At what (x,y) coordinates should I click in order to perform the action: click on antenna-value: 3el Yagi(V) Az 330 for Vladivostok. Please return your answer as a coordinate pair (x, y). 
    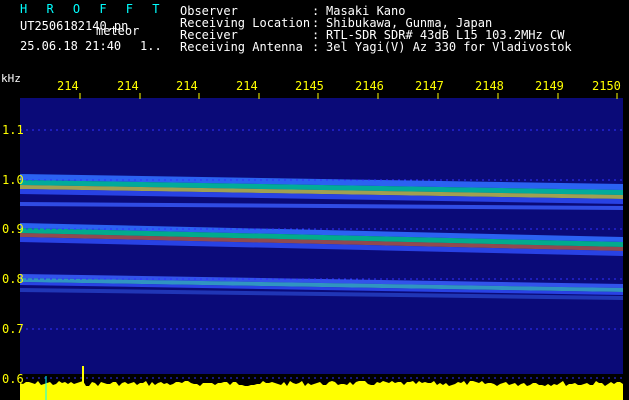
    Looking at the image, I should click on (449, 47).